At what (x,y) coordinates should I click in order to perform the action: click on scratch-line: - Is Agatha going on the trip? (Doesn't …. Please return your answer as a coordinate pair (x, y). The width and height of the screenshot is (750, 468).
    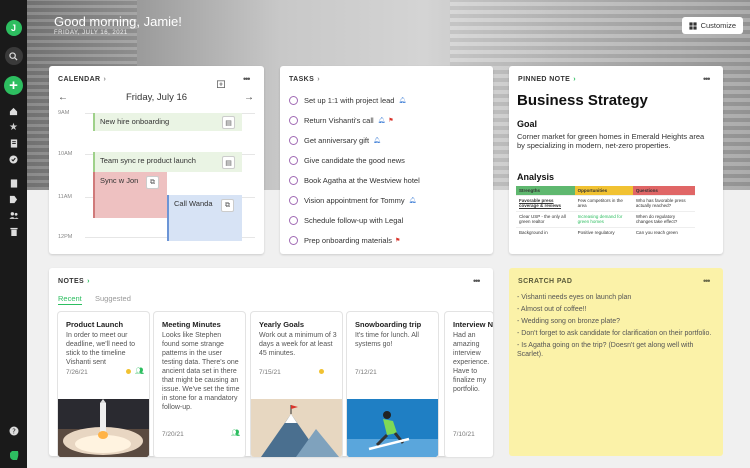
    Looking at the image, I should click on (605, 350).